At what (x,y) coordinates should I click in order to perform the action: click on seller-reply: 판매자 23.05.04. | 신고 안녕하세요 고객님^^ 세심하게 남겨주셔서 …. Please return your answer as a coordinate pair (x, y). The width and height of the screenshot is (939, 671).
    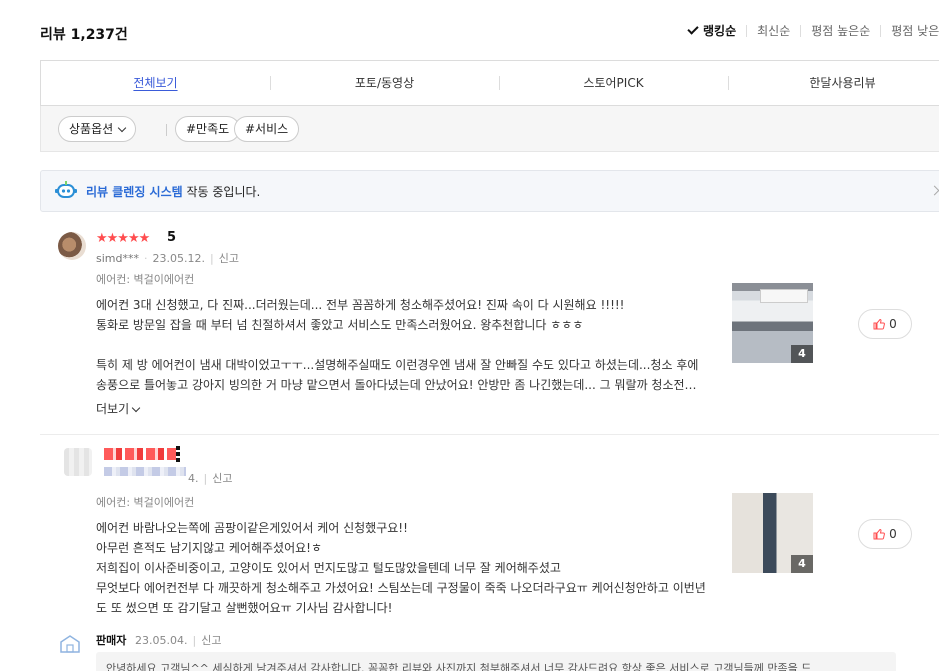
    Looking at the image, I should click on (489, 650).